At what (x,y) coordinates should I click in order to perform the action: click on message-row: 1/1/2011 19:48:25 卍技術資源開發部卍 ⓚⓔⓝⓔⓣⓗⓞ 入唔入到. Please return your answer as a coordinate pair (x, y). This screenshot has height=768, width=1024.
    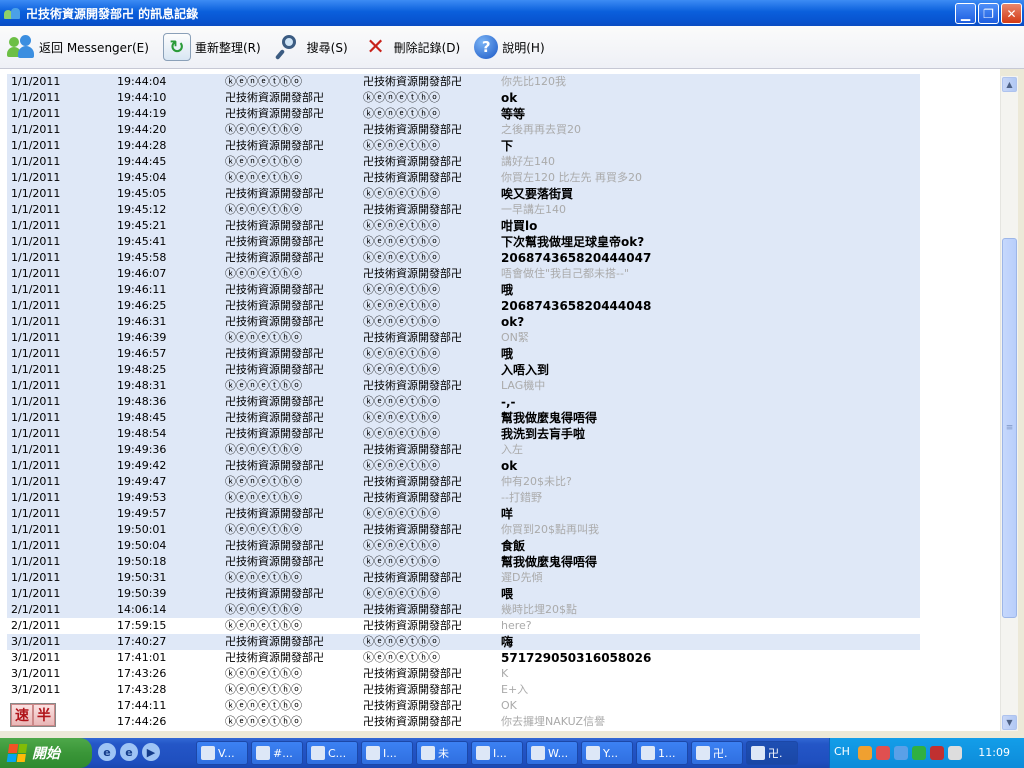
    Looking at the image, I should click on (463, 370).